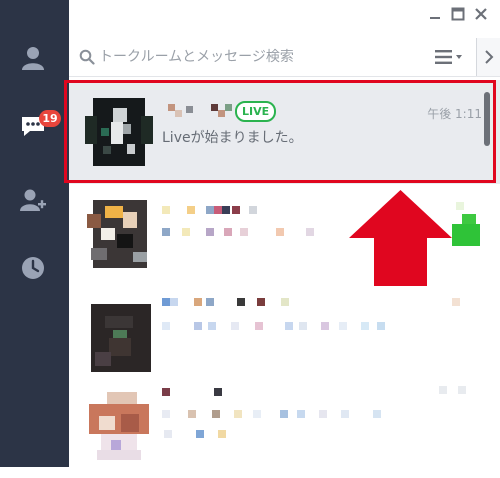 This screenshot has width=500, height=478. I want to click on close-icon, so click(481, 14).